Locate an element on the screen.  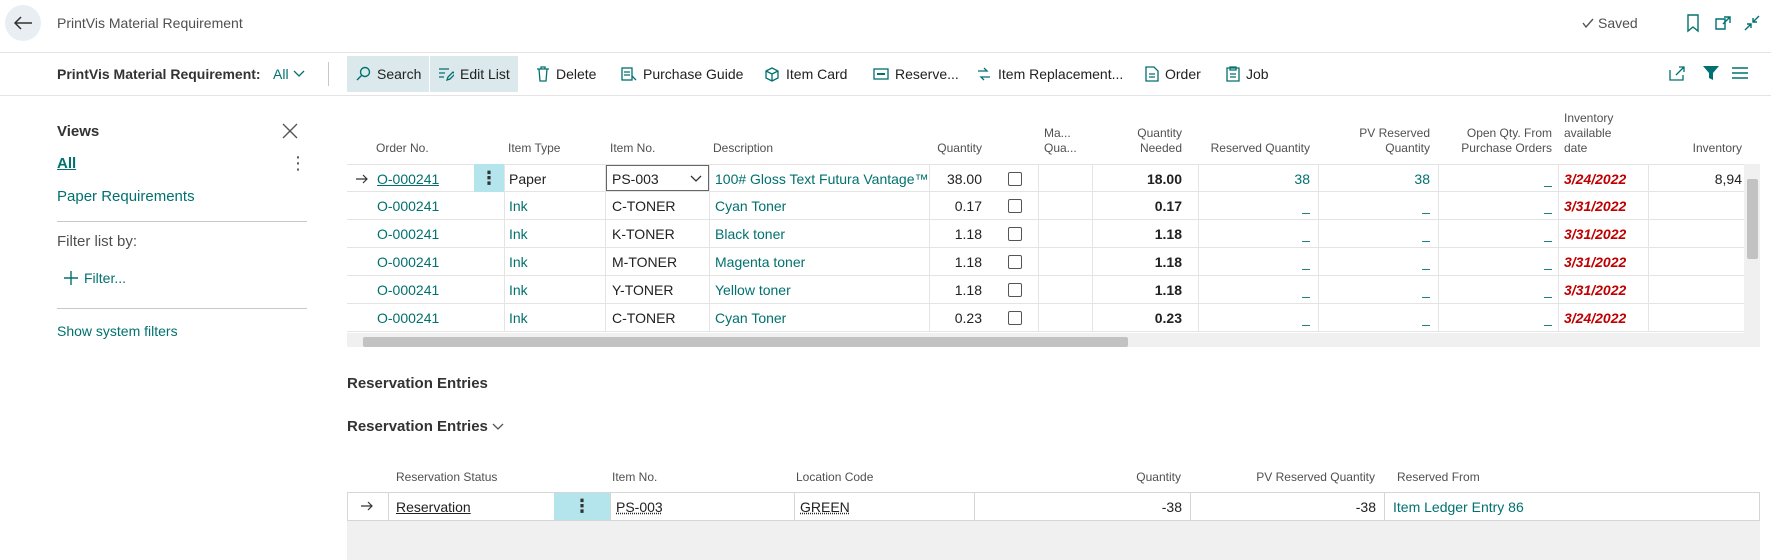
col-header-reserved-quantity: Reserved Quantity is located at coordinates (1251, 148).